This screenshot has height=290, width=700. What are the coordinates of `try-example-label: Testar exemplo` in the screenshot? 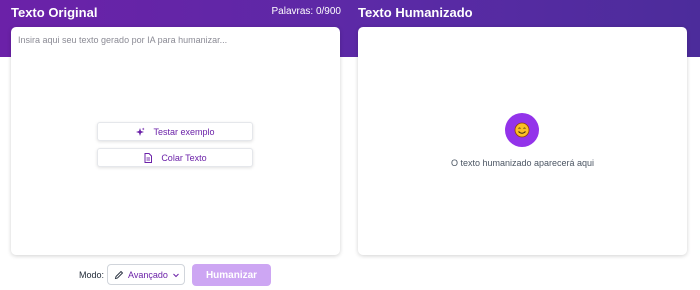 It's located at (184, 131).